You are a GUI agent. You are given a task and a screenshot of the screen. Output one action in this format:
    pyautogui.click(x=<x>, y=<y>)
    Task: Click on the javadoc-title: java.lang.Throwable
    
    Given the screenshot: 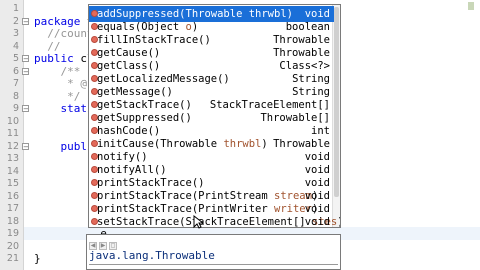 What is the action you would take?
    pyautogui.click(x=152, y=255)
    